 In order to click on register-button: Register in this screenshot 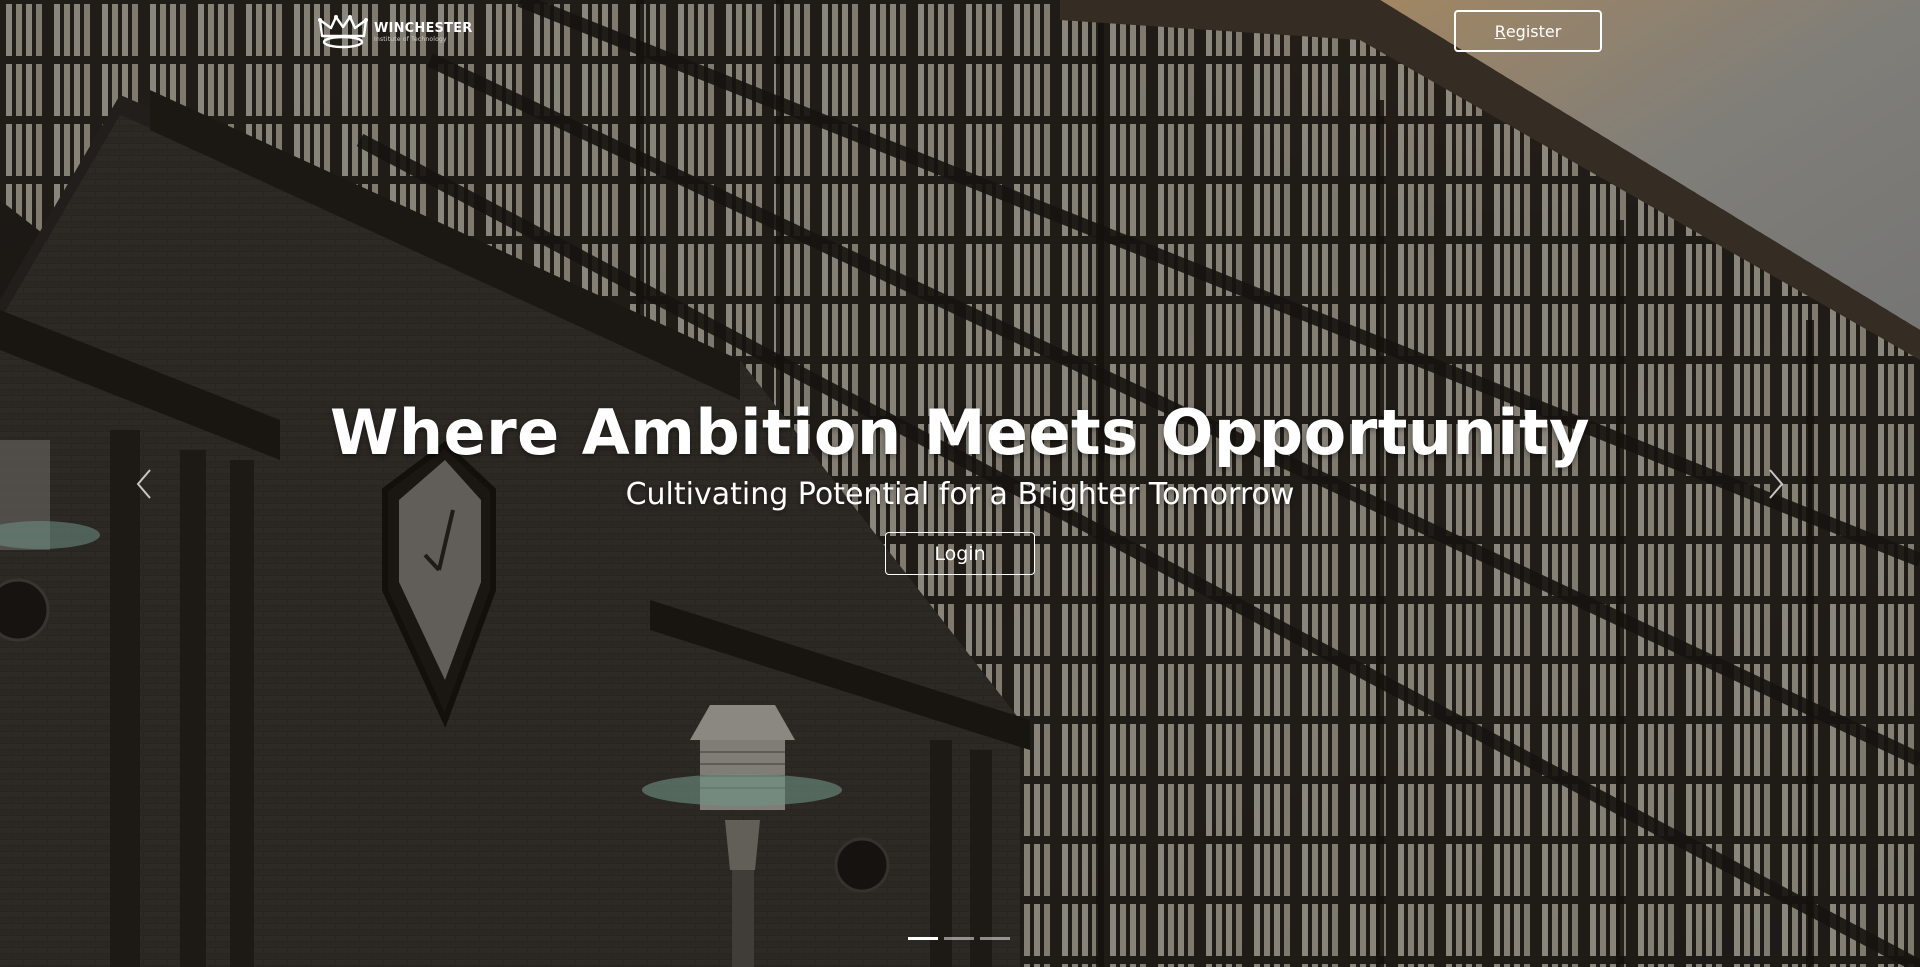, I will do `click(1528, 31)`.